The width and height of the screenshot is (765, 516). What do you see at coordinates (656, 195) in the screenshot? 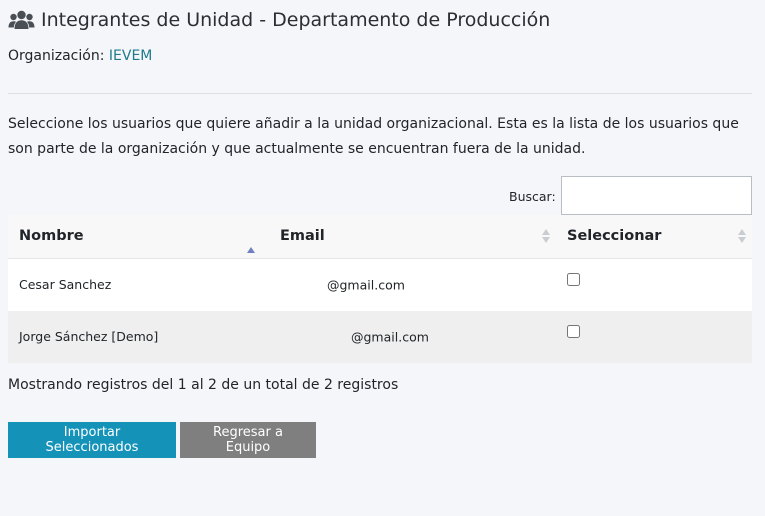
I see `search-input` at bounding box center [656, 195].